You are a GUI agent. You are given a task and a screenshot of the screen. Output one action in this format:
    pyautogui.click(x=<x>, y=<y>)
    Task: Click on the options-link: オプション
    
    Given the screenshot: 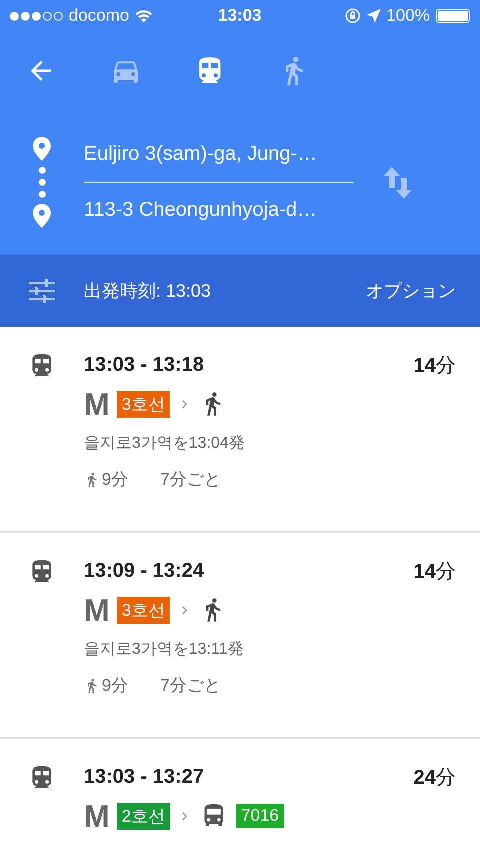 What is the action you would take?
    pyautogui.click(x=423, y=291)
    